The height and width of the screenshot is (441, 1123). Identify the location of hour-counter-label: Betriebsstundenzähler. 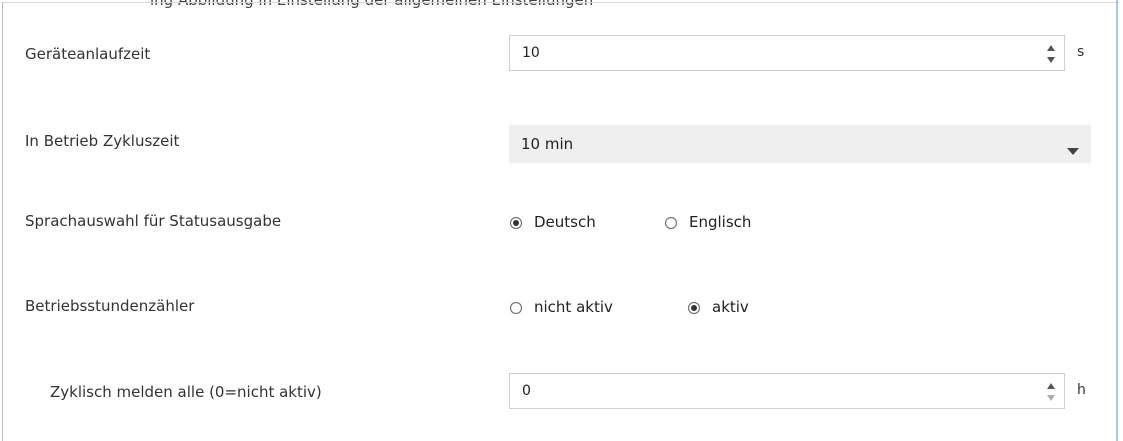
(110, 306).